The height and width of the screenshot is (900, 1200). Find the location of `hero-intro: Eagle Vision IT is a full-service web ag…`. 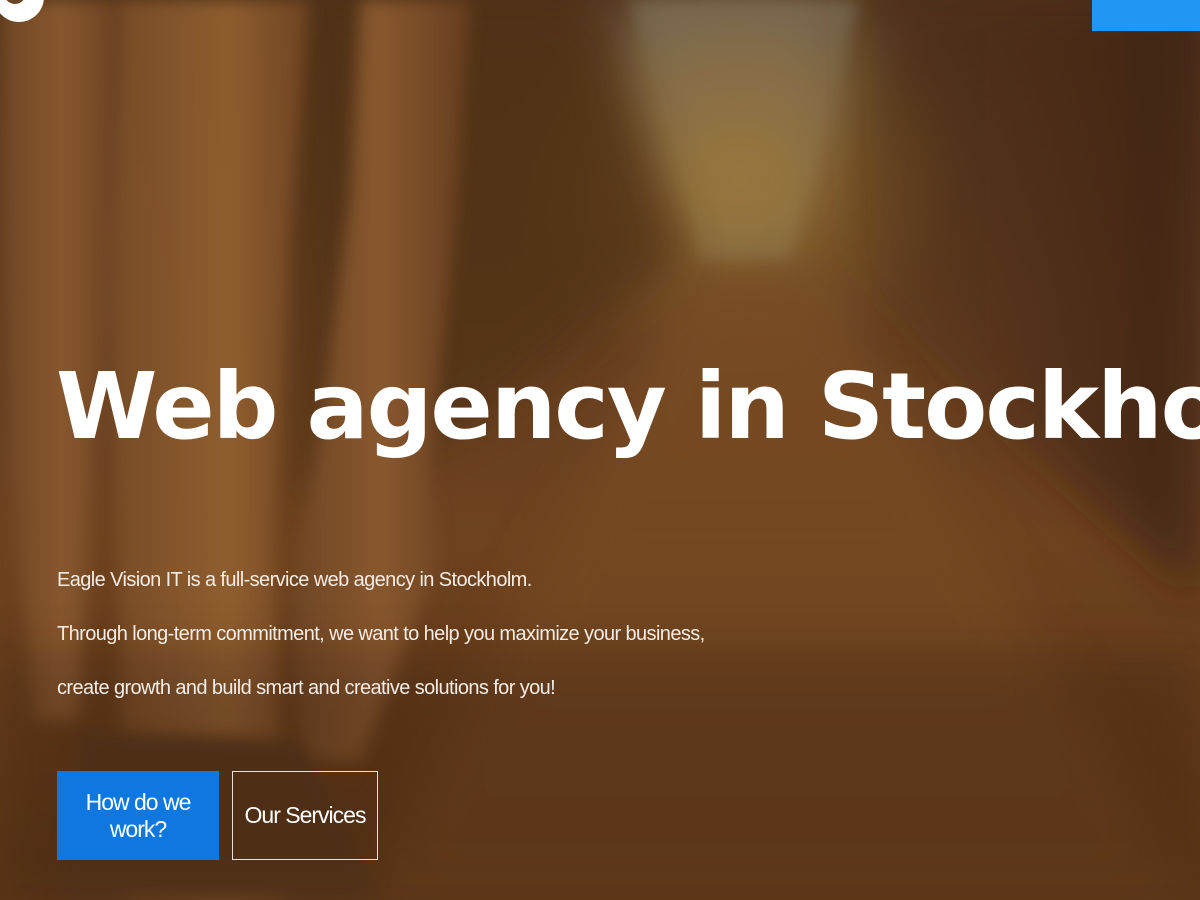

hero-intro: Eagle Vision IT is a full-service web ag… is located at coordinates (381, 634).